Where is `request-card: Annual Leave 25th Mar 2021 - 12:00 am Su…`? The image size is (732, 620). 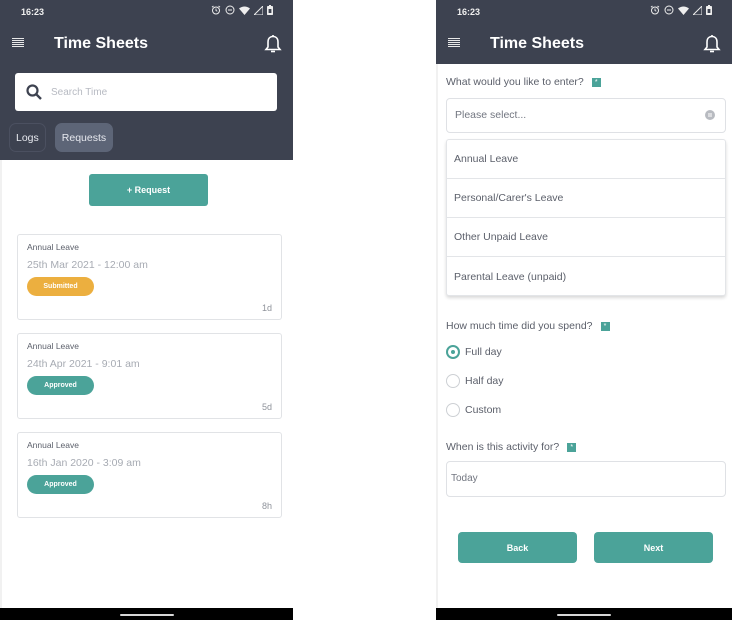 request-card: Annual Leave 25th Mar 2021 - 12:00 am Su… is located at coordinates (149, 277).